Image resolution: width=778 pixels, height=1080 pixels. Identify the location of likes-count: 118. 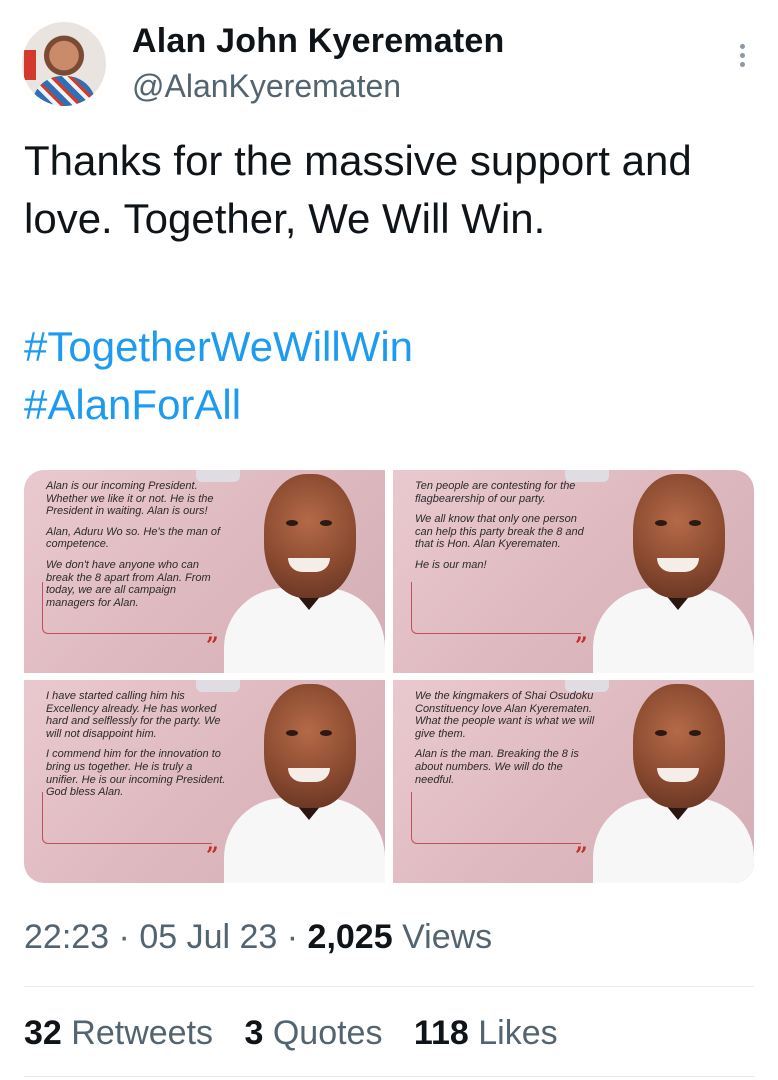
(441, 1033).